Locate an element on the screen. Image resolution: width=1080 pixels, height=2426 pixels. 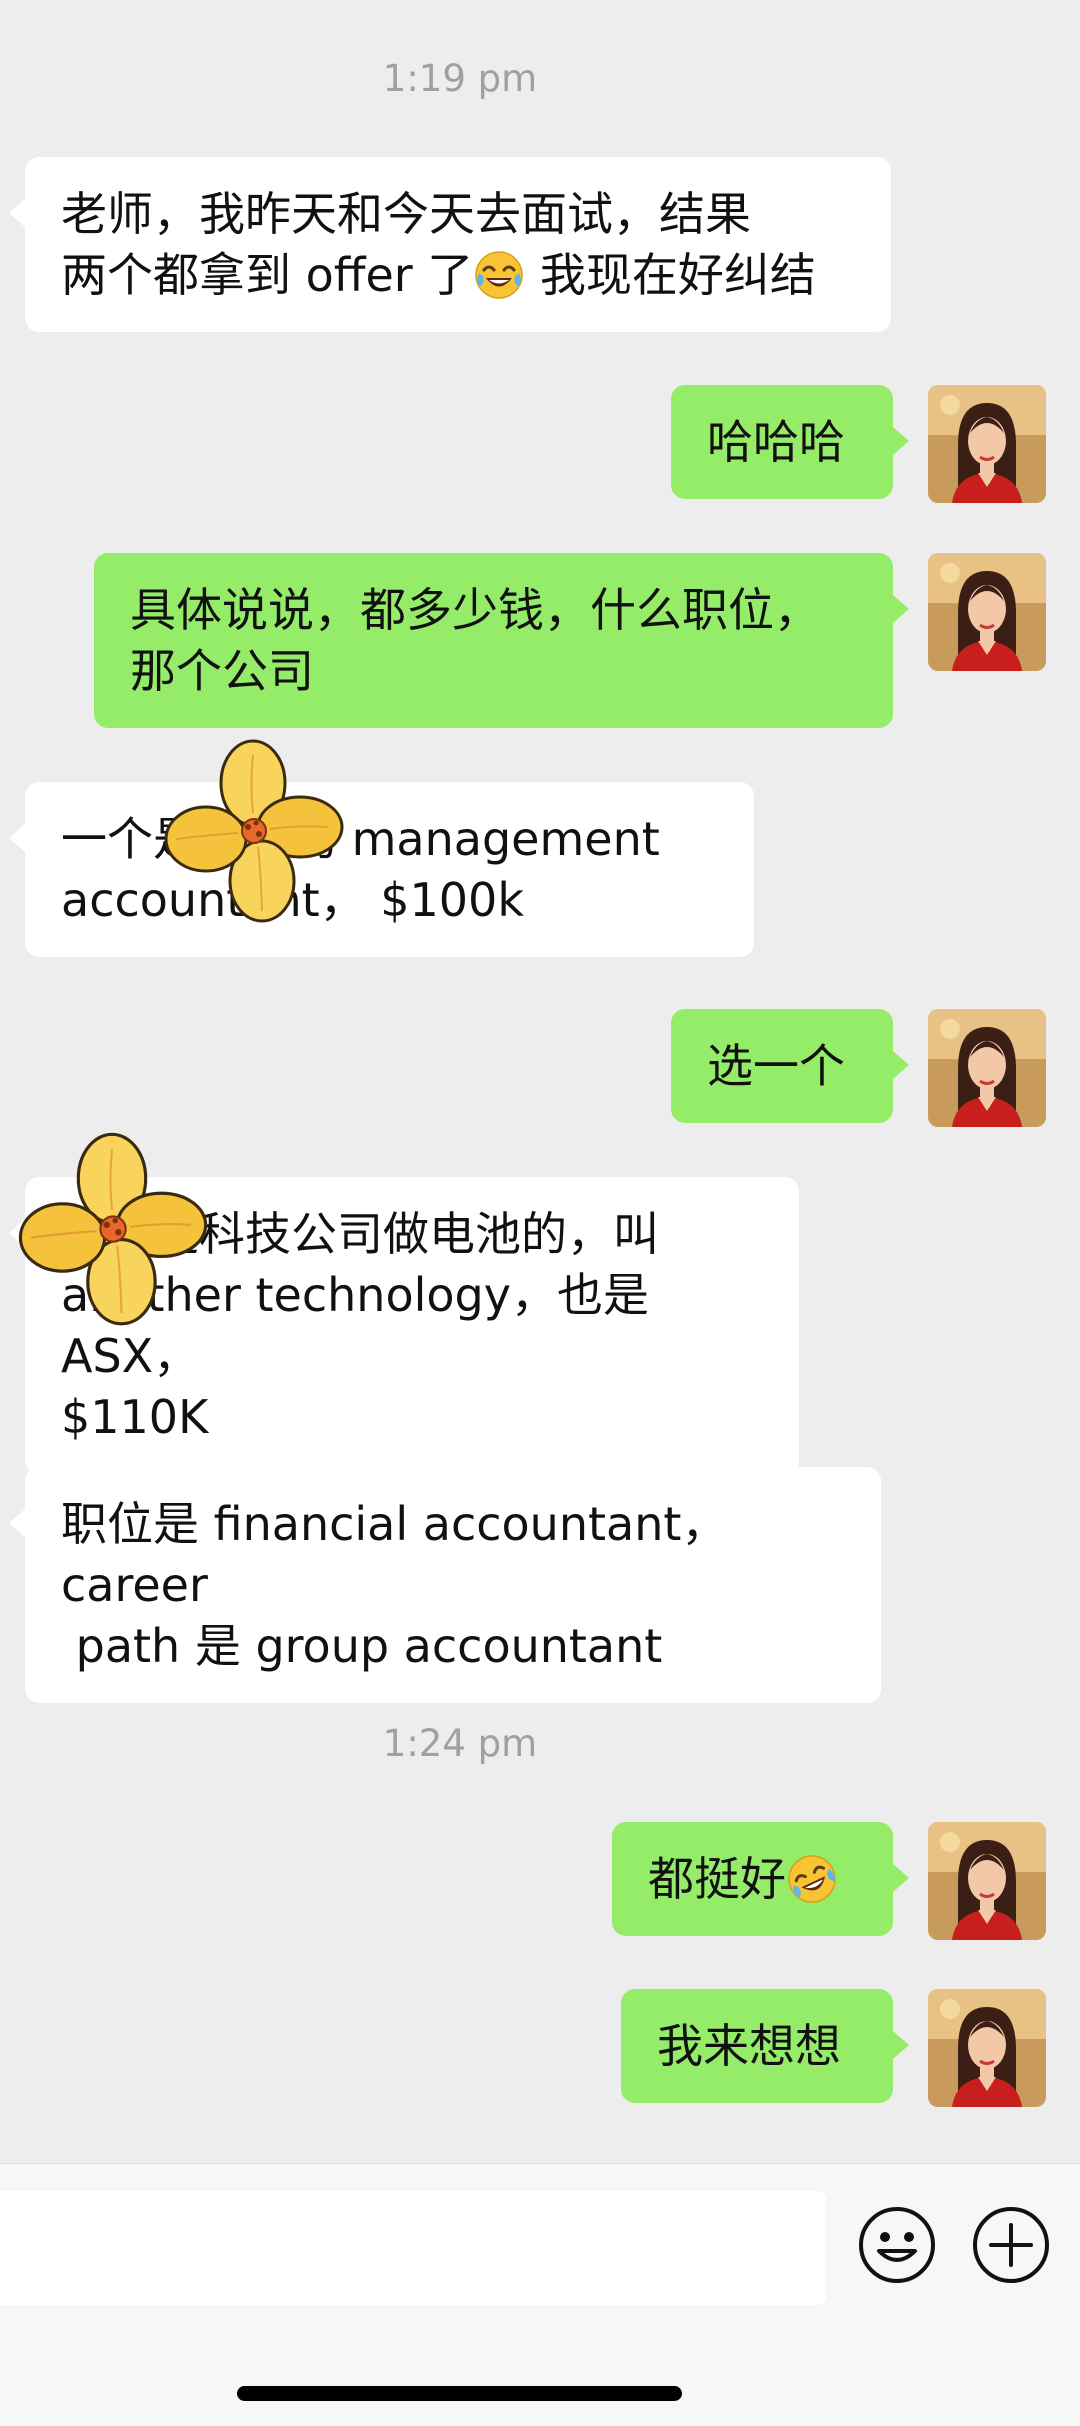
message-text: 我现在好纠结 is located at coordinates (670, 275).